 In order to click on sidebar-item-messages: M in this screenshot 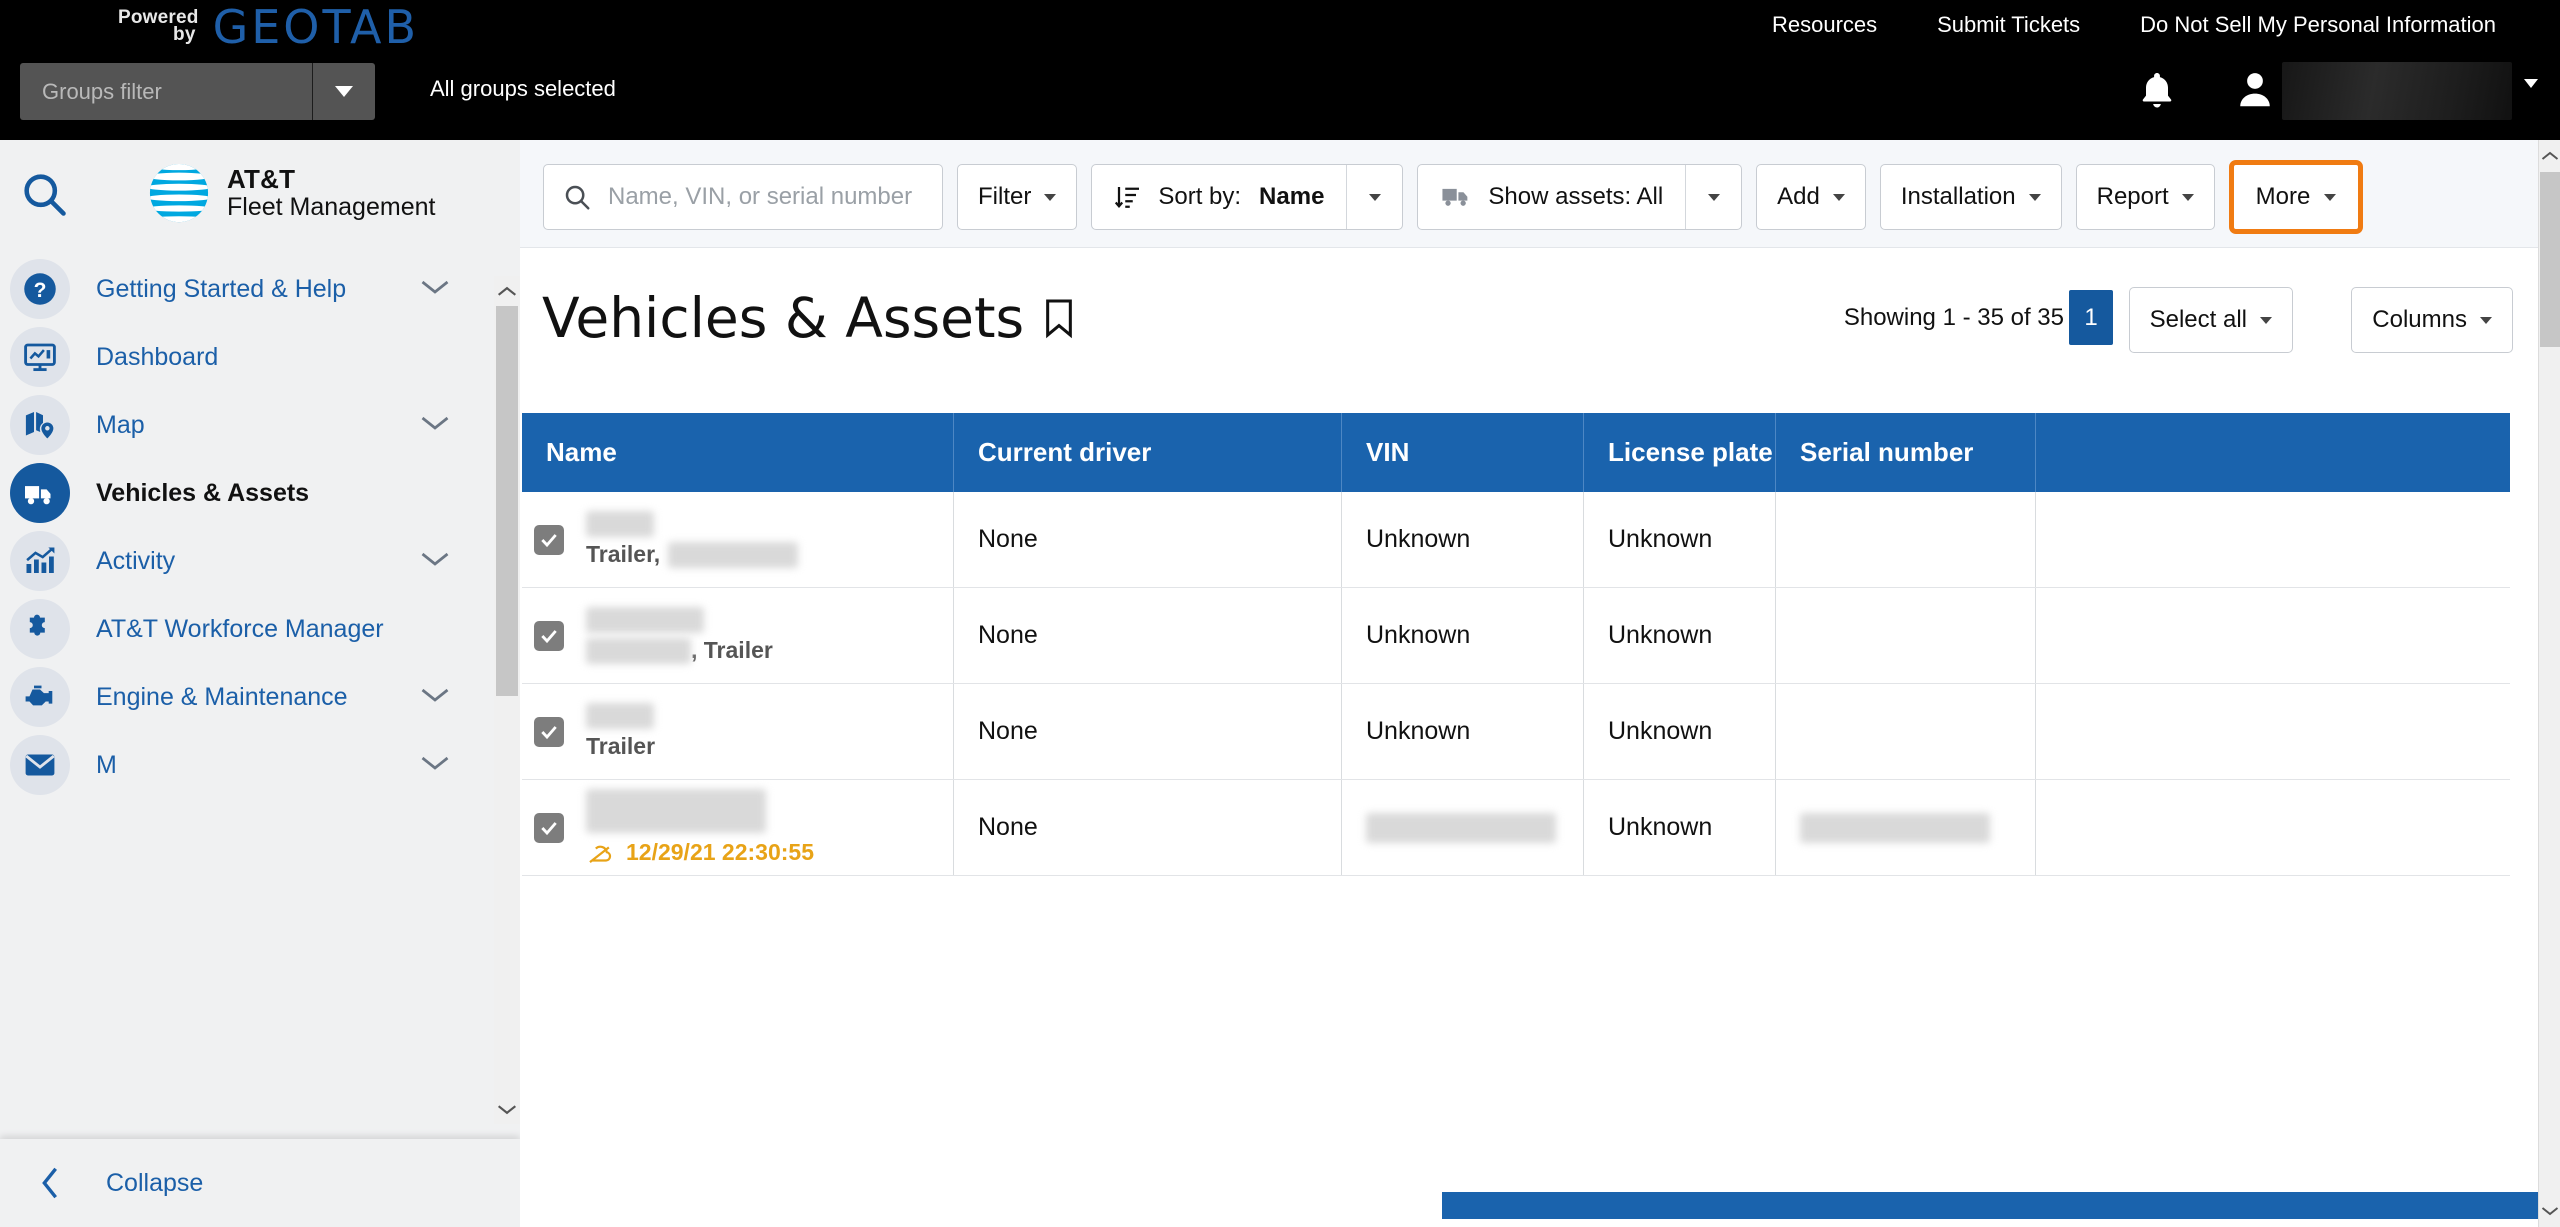, I will do `click(254, 765)`.